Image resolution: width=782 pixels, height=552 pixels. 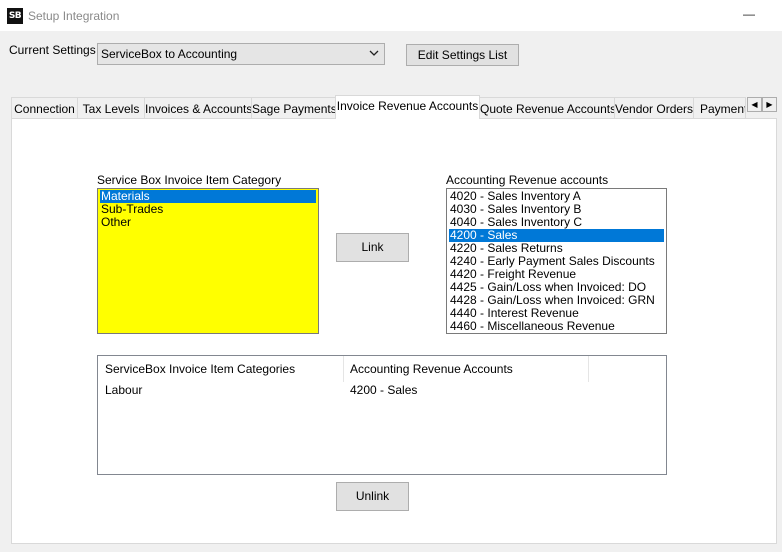 I want to click on column-header-revenue-accounts: Accounting Revenue Accounts, so click(x=466, y=369).